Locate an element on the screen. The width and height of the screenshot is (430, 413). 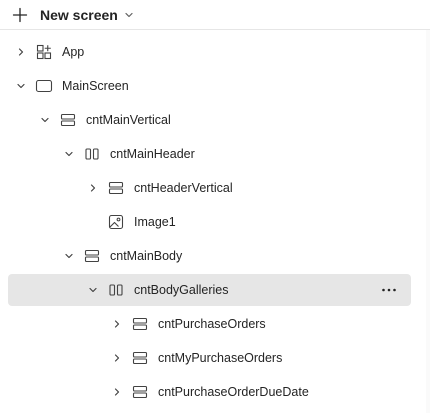
tree-item-app: App is located at coordinates (209, 52).